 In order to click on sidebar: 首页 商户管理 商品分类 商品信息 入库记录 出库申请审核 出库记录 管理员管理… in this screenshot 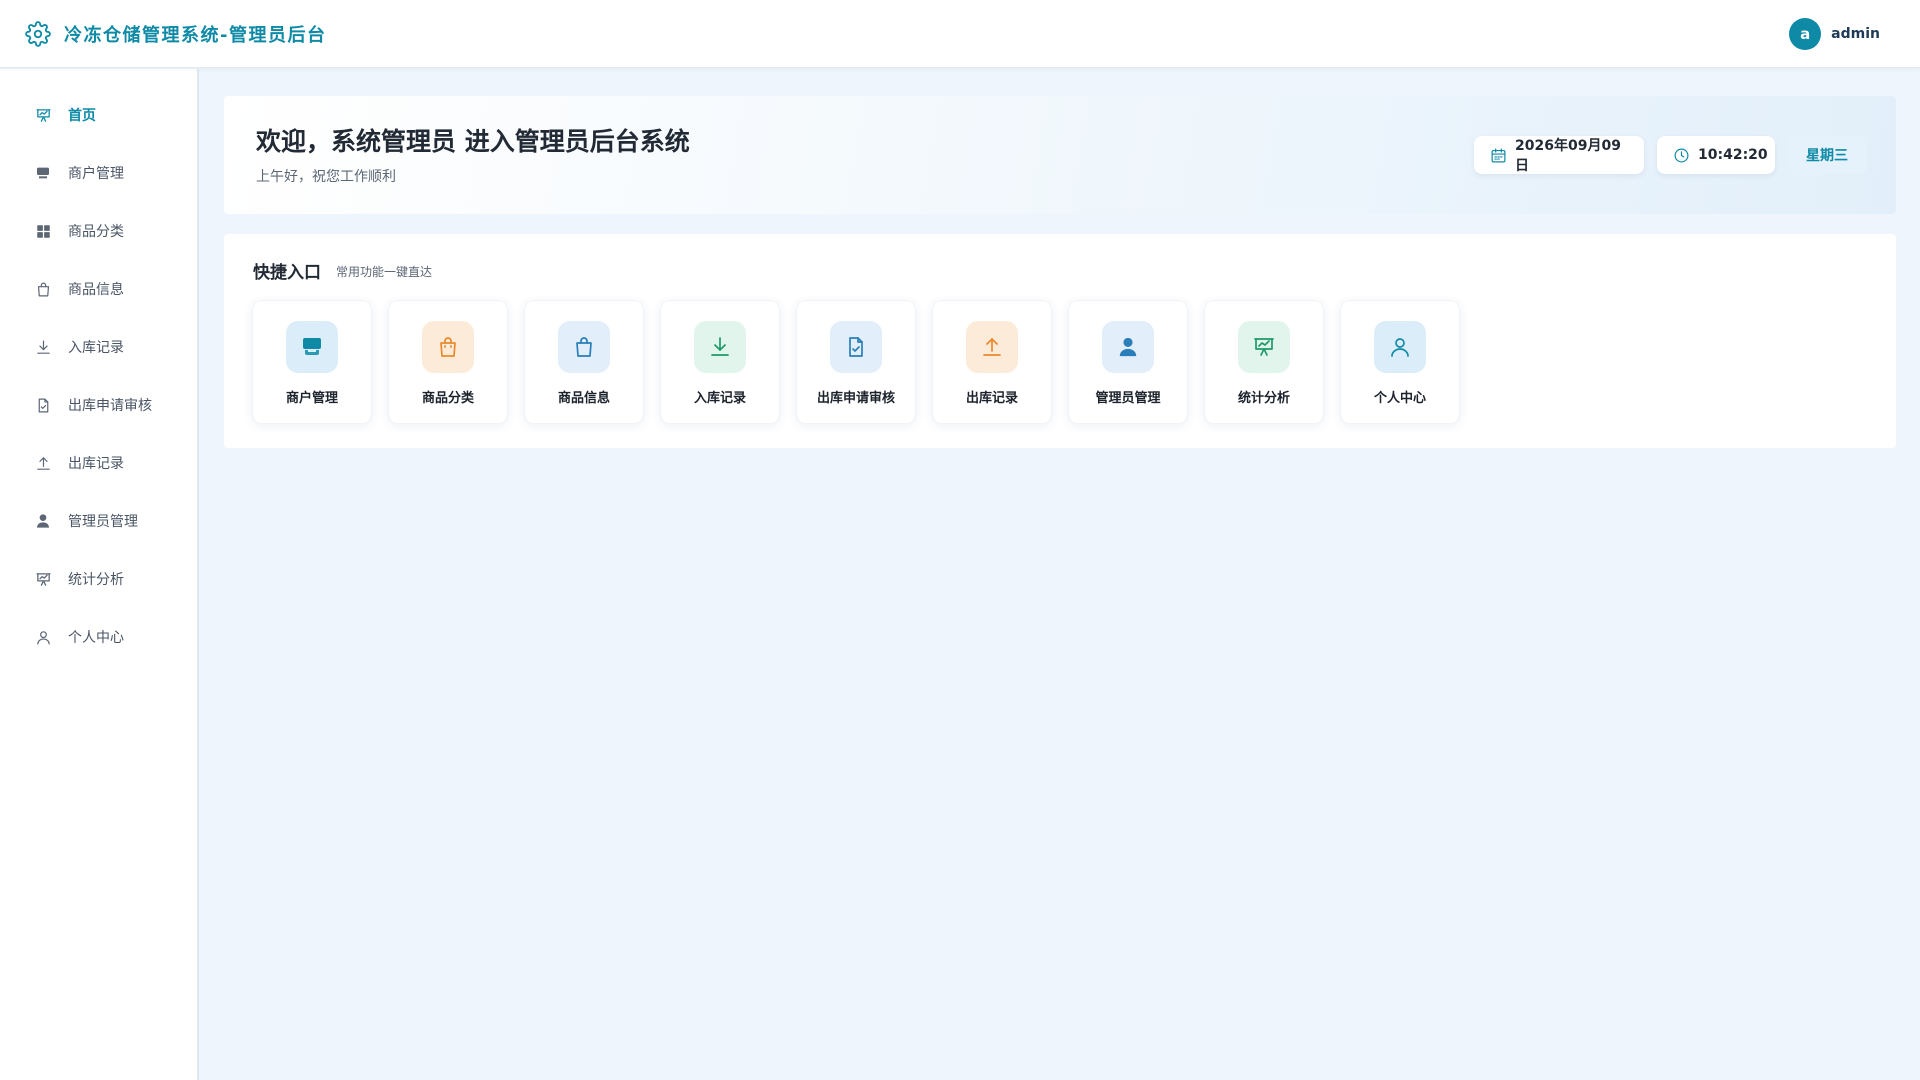, I will do `click(99, 574)`.